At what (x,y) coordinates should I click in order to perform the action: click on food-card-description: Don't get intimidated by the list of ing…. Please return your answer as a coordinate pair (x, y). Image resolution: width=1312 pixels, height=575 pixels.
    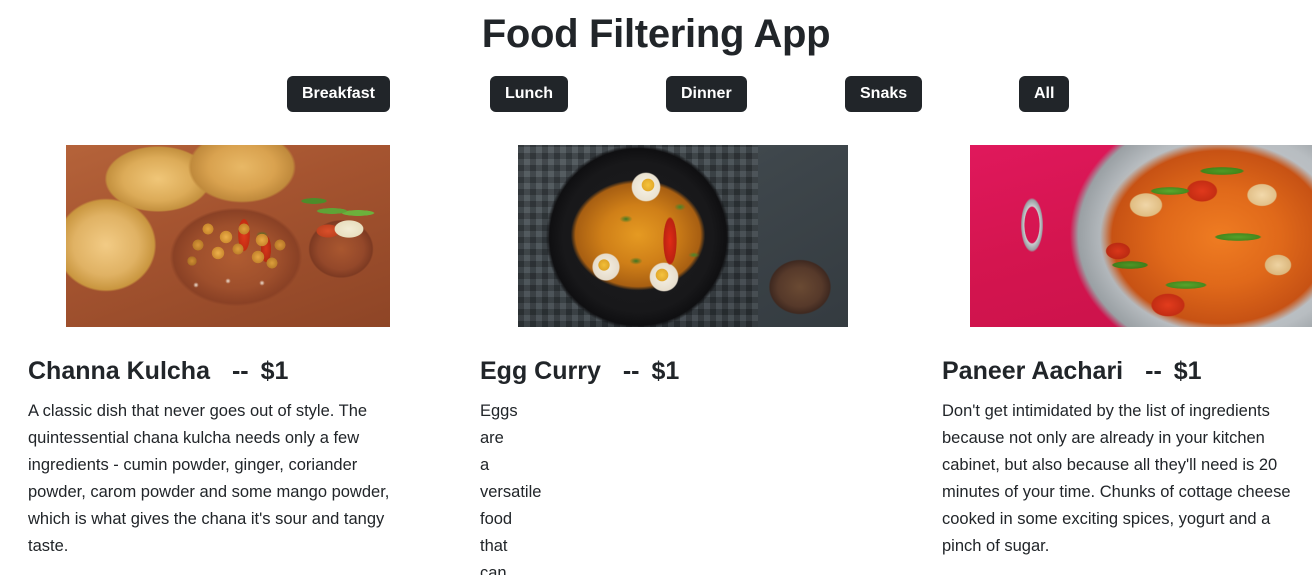
    Looking at the image, I should click on (1116, 478).